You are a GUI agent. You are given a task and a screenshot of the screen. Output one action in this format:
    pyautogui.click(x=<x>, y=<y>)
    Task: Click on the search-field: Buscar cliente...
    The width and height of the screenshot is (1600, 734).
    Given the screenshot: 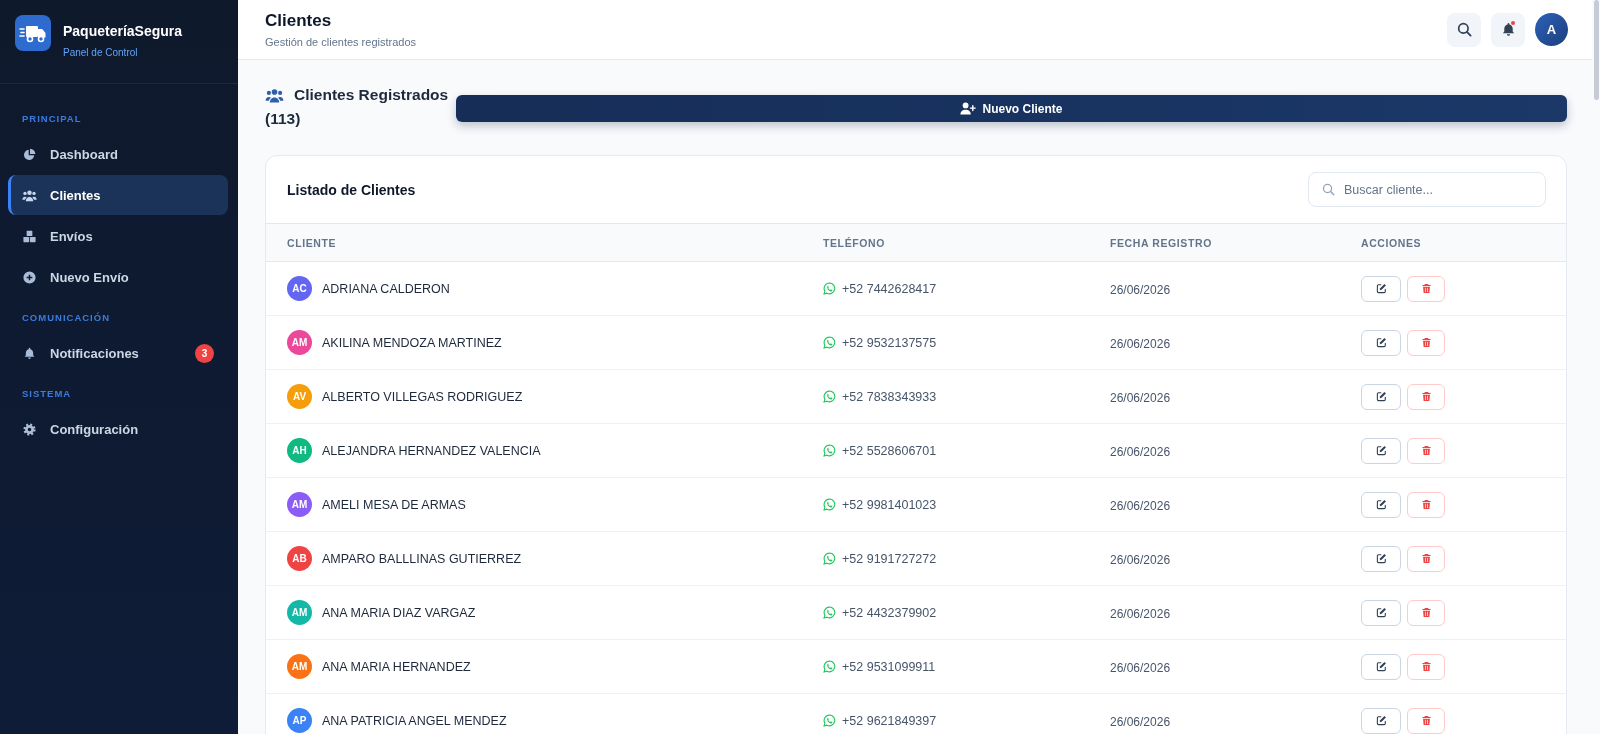 What is the action you would take?
    pyautogui.click(x=1427, y=189)
    